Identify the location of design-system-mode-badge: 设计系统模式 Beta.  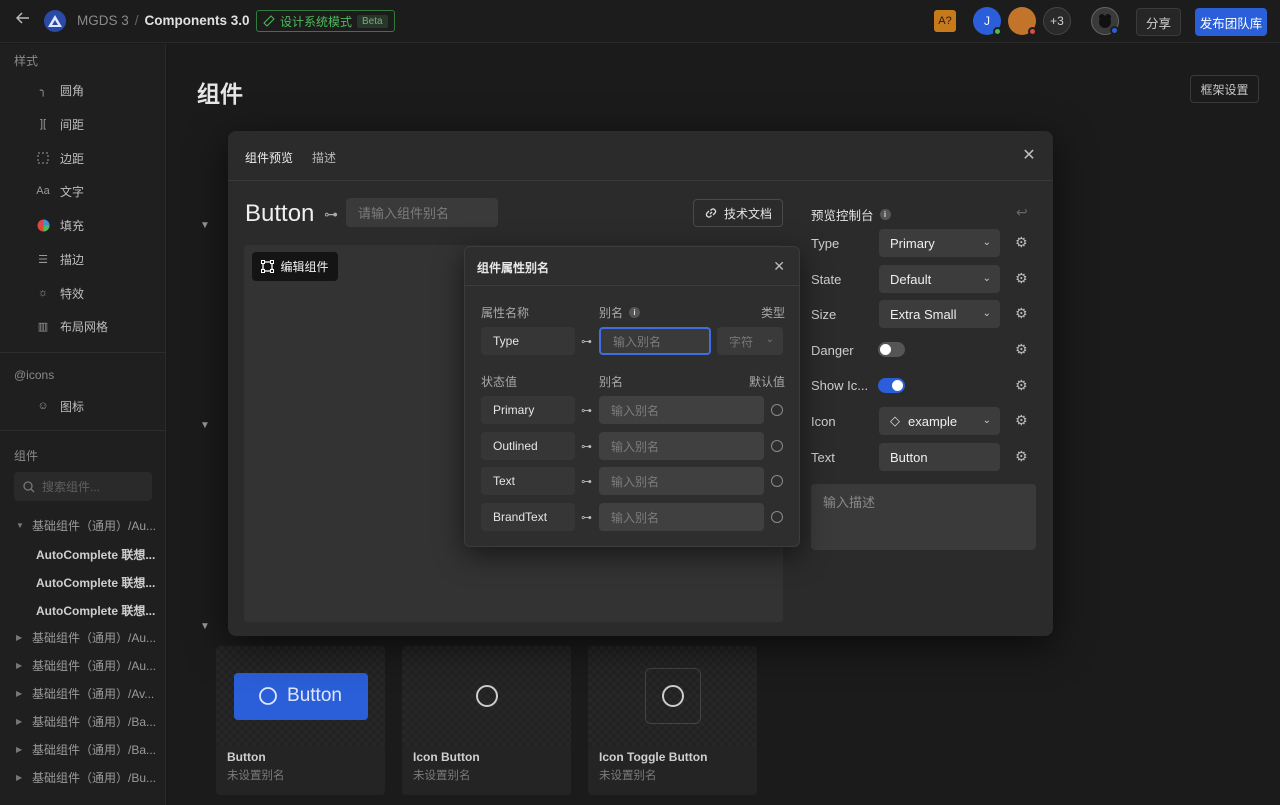
(325, 21).